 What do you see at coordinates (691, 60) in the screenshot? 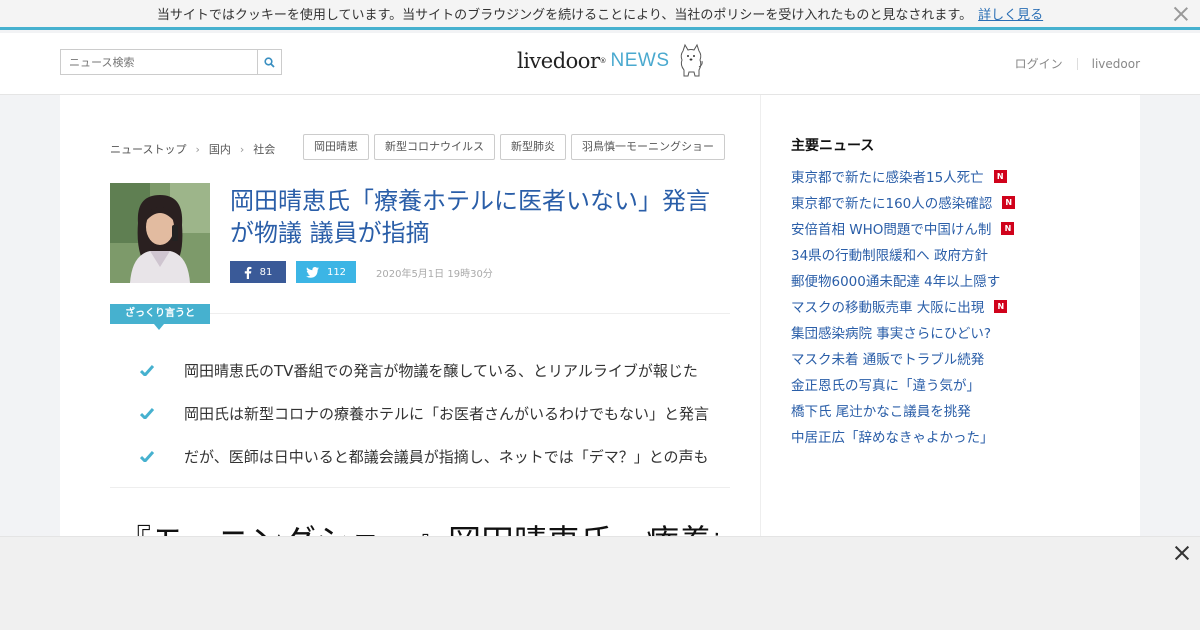
I see `dog-mascot-icon` at bounding box center [691, 60].